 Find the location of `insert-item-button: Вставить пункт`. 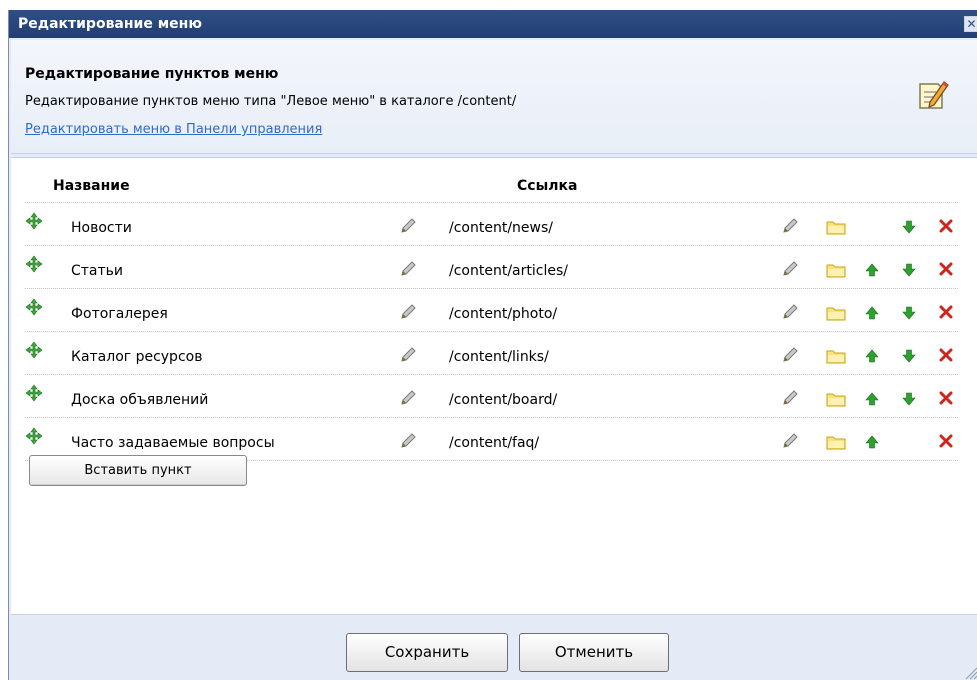

insert-item-button: Вставить пункт is located at coordinates (138, 470).